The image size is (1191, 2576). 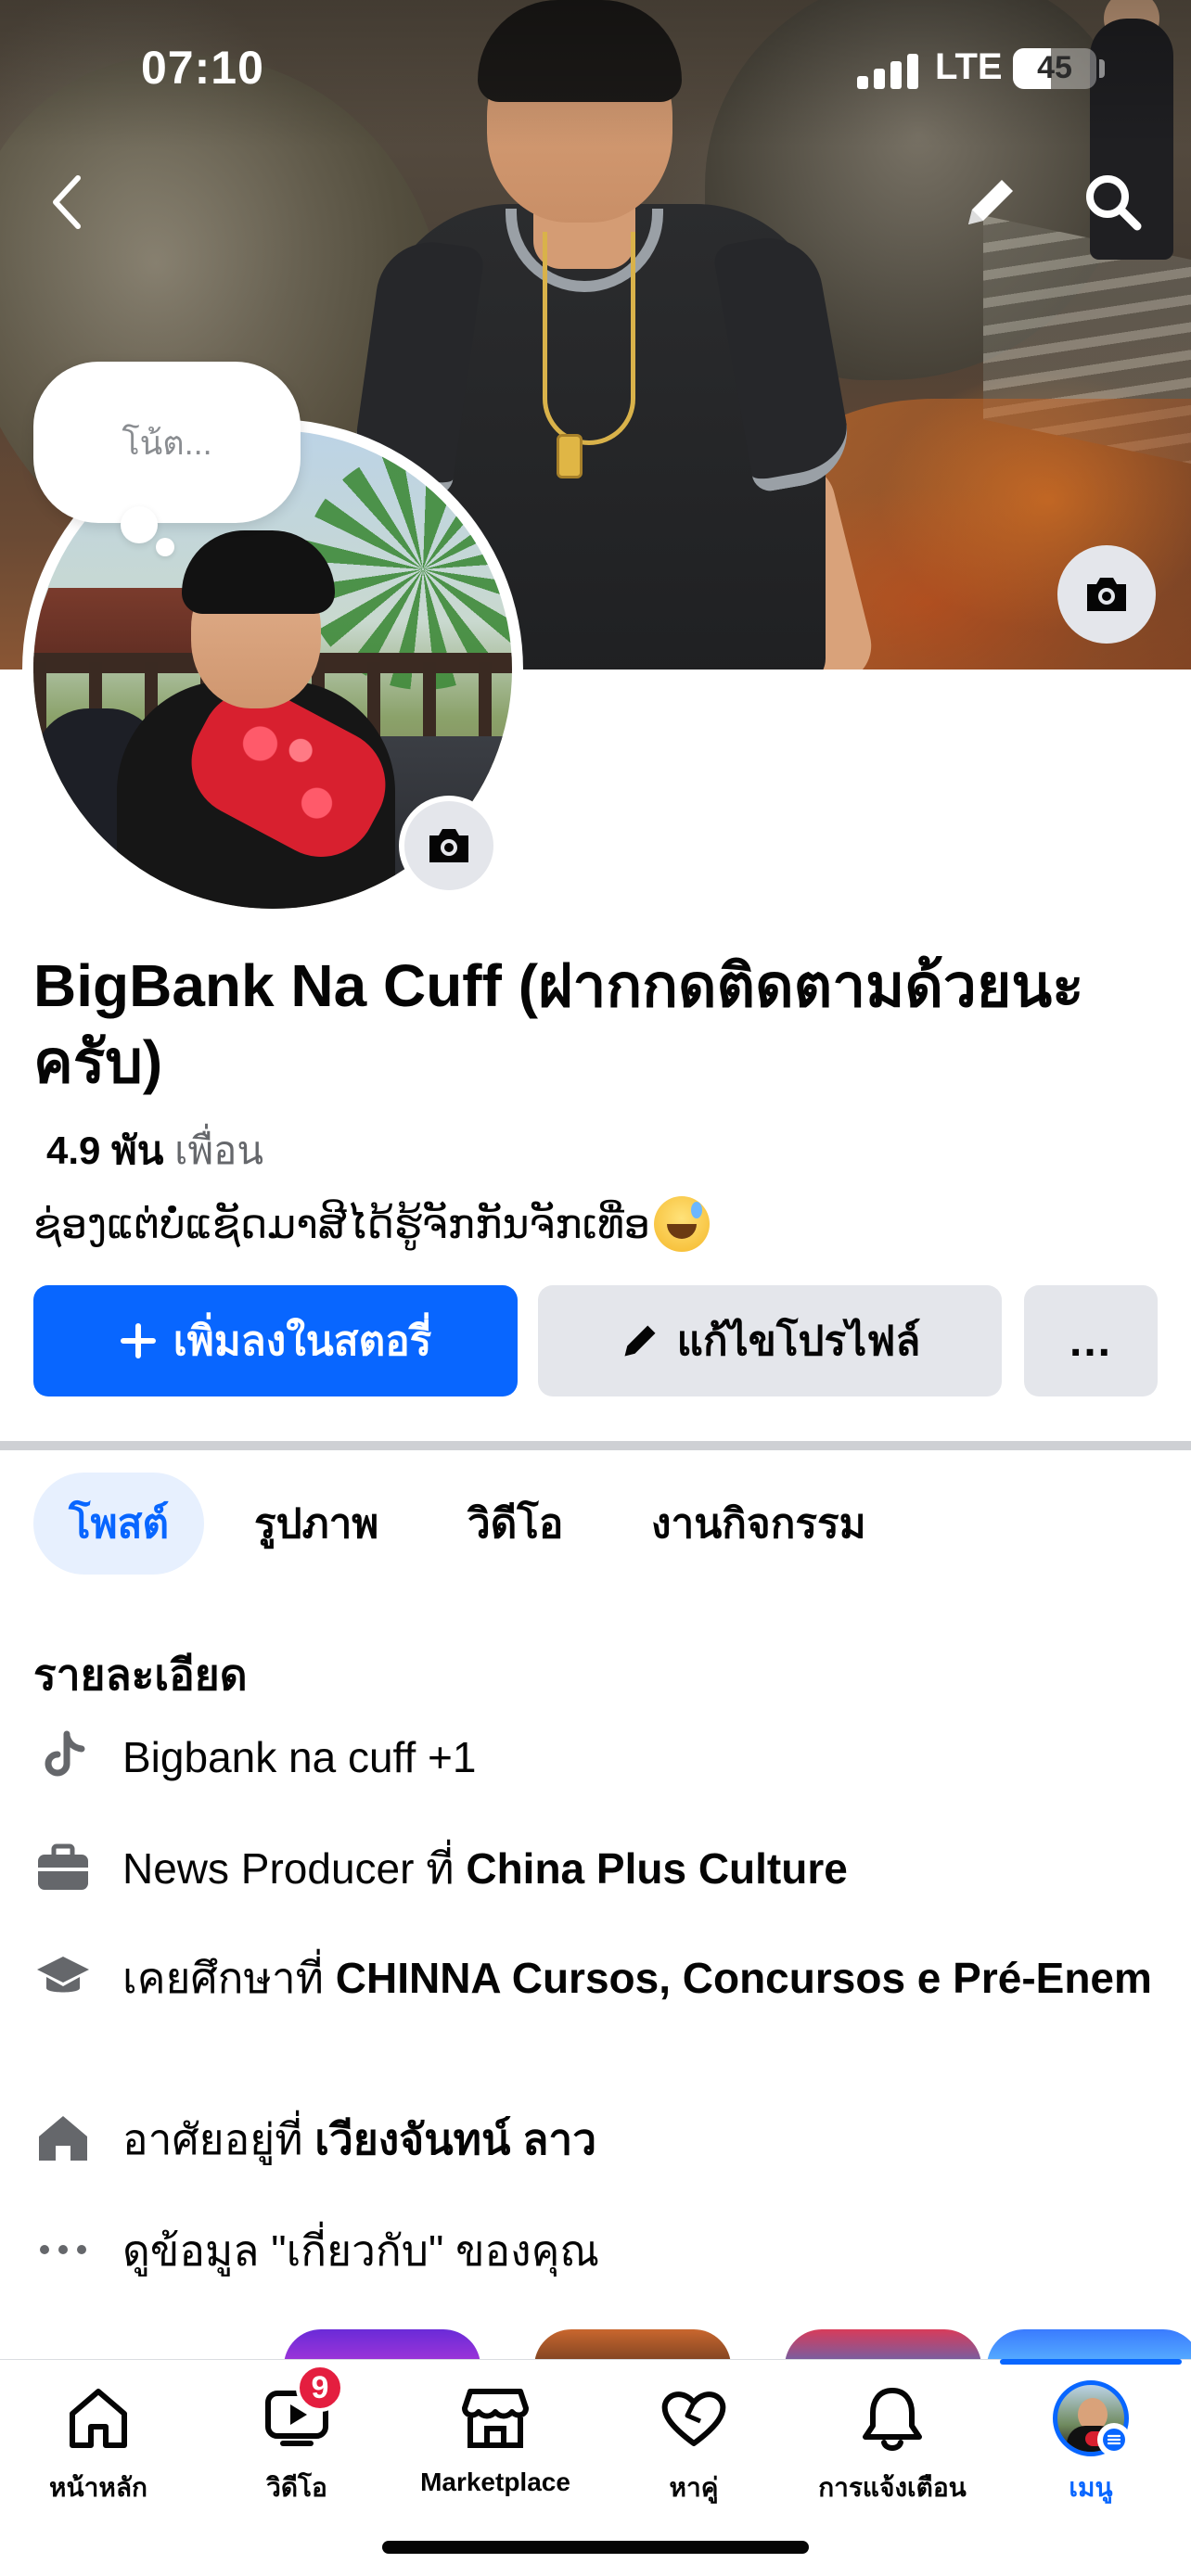 What do you see at coordinates (63, 2249) in the screenshot?
I see `ellipsis-icon` at bounding box center [63, 2249].